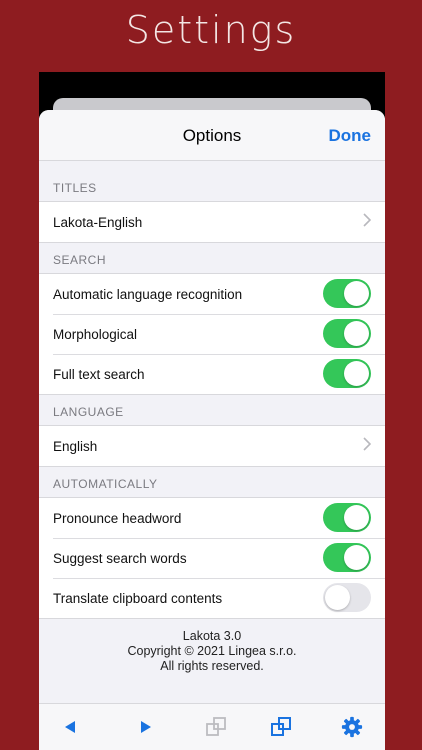 This screenshot has height=750, width=422. I want to click on row-dictionary-title: Lakota-English, so click(212, 222).